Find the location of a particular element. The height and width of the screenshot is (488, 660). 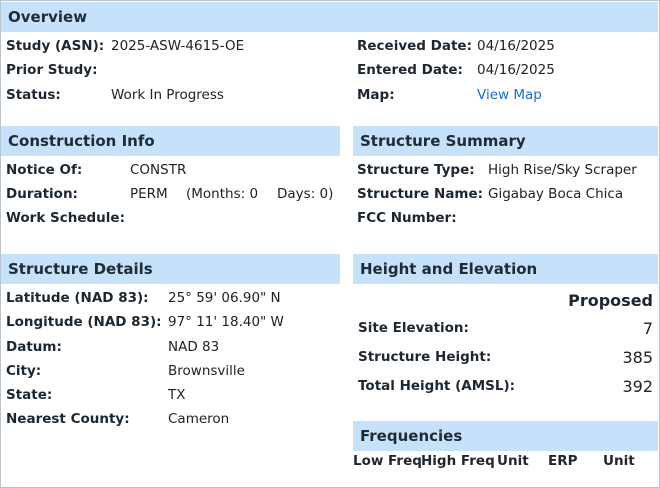

site-elevation-value: 7 is located at coordinates (647, 328).